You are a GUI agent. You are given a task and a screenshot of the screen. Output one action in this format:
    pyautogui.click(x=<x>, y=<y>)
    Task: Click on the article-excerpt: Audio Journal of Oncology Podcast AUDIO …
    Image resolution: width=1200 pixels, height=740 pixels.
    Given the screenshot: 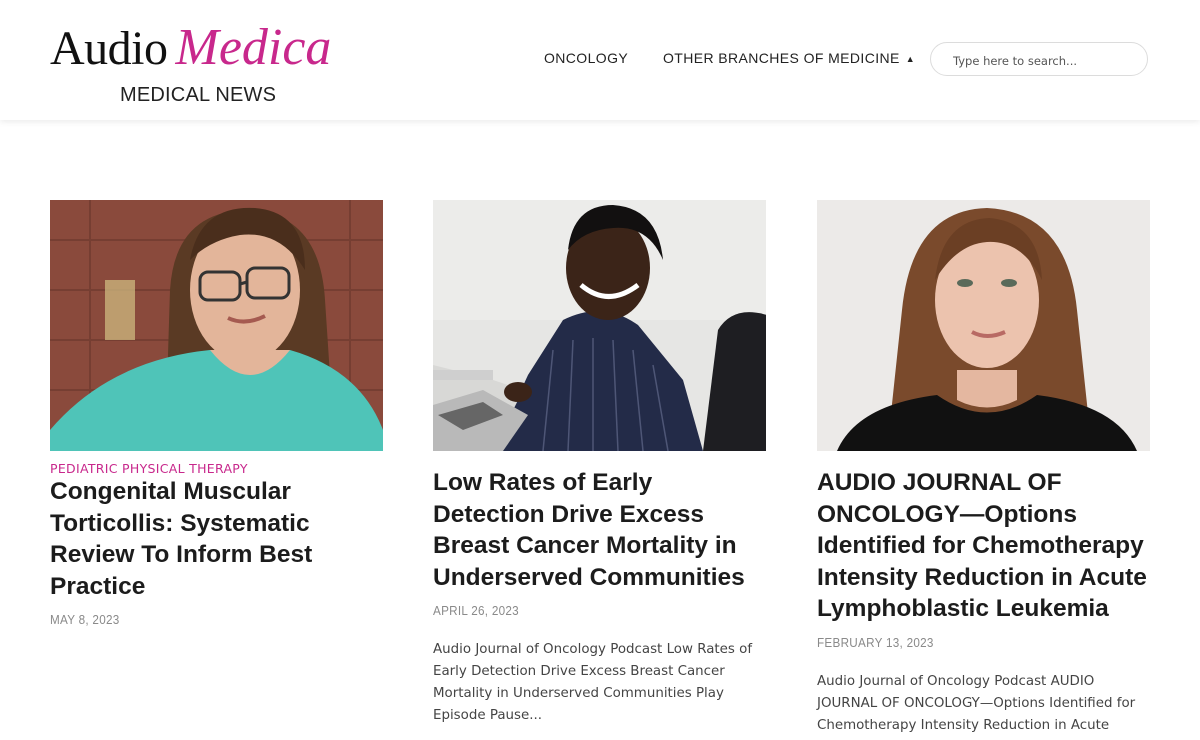 What is the action you would take?
    pyautogui.click(x=976, y=703)
    